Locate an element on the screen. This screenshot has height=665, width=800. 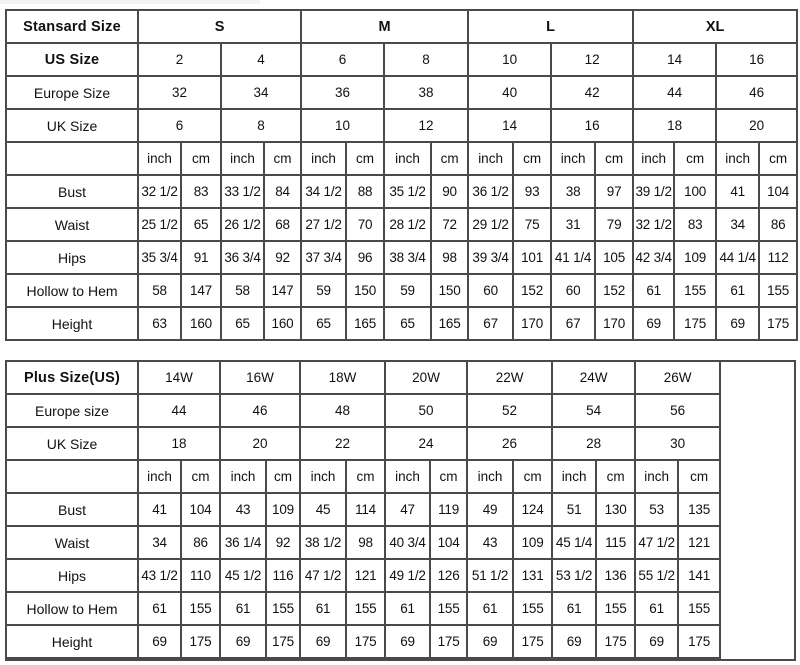
measurement-value: 98 is located at coordinates (450, 257).